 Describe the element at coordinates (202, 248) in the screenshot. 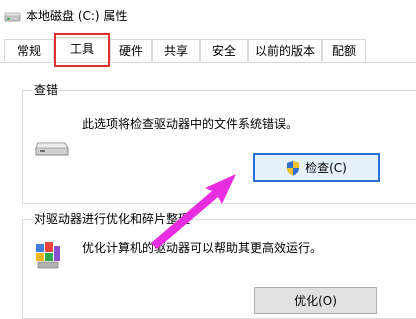

I see `optimize-description: 优化计算机的驱动器可以帮助其更高效运行。` at that location.